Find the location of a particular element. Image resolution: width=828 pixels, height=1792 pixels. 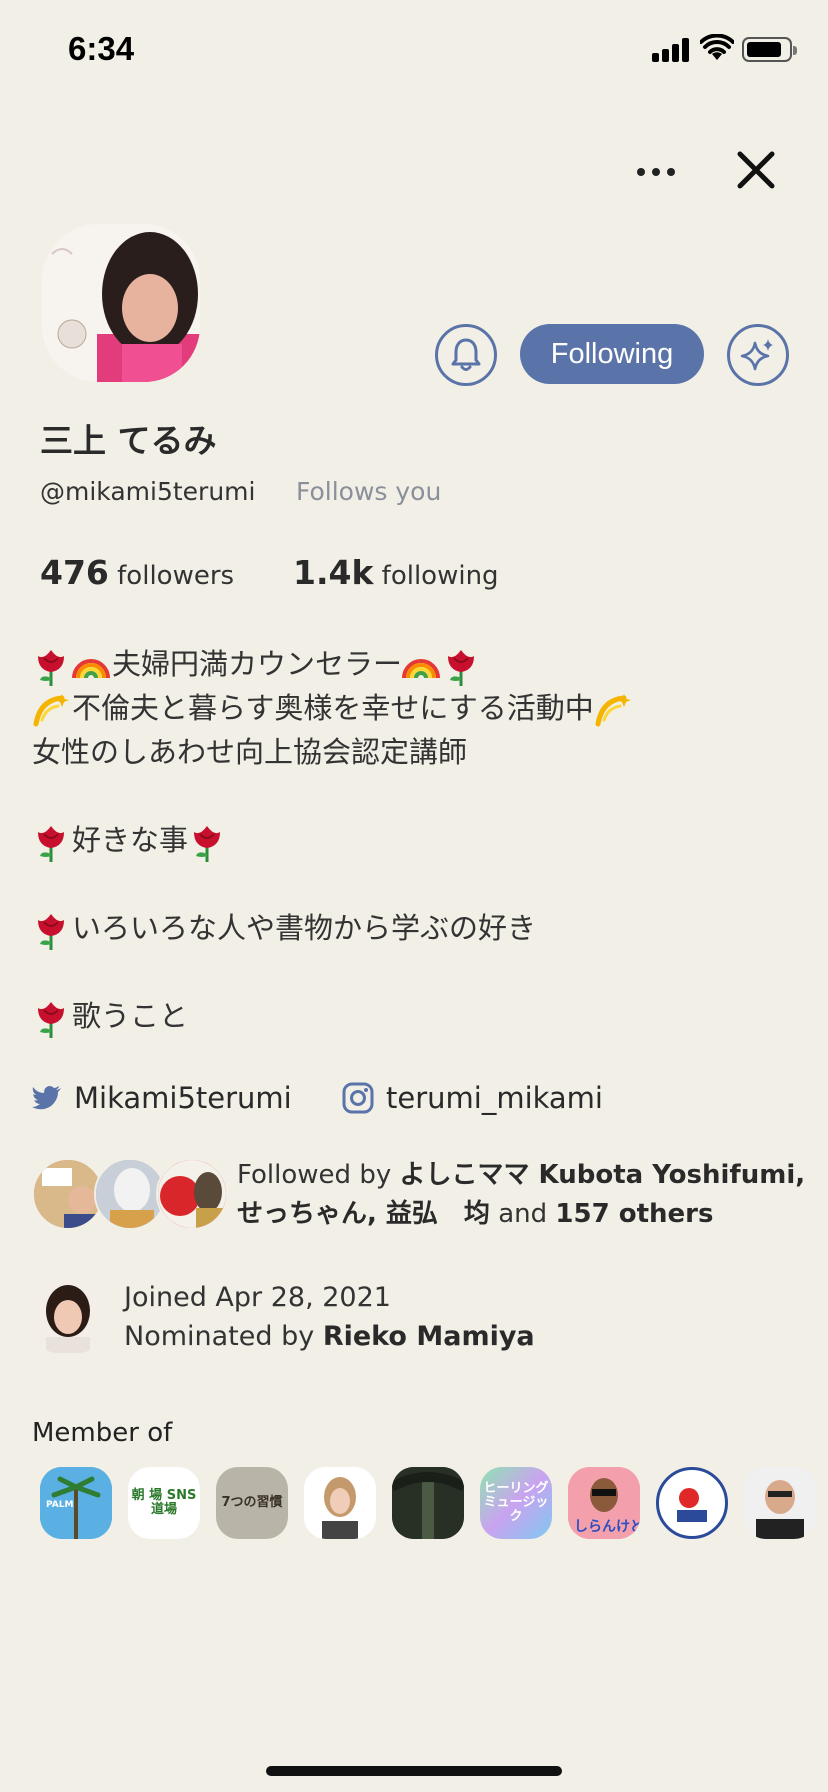

bio-text-5: いろいろな人や書物から学ぶの好き is located at coordinates (304, 928).